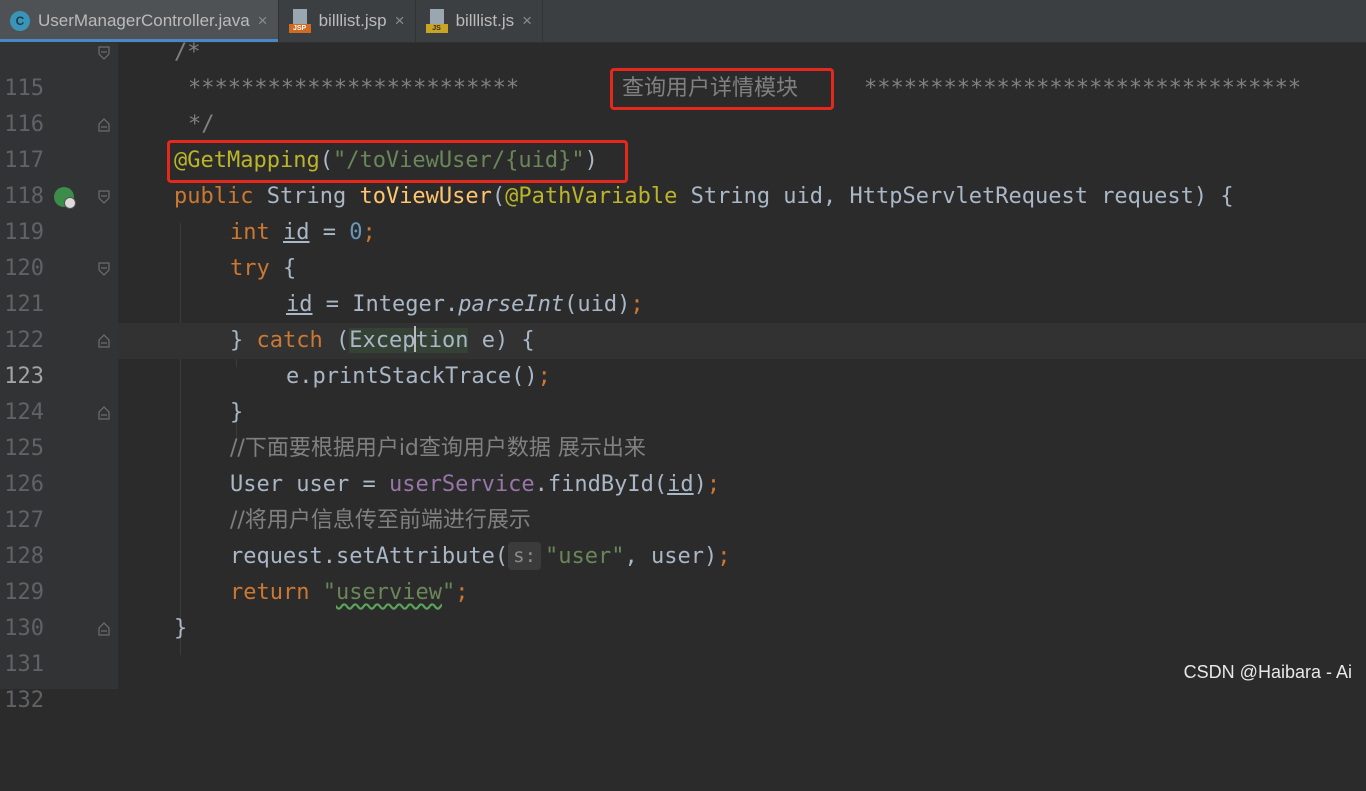 This screenshot has width=1366, height=791. What do you see at coordinates (722, 89) in the screenshot?
I see `highlight-box-module-title` at bounding box center [722, 89].